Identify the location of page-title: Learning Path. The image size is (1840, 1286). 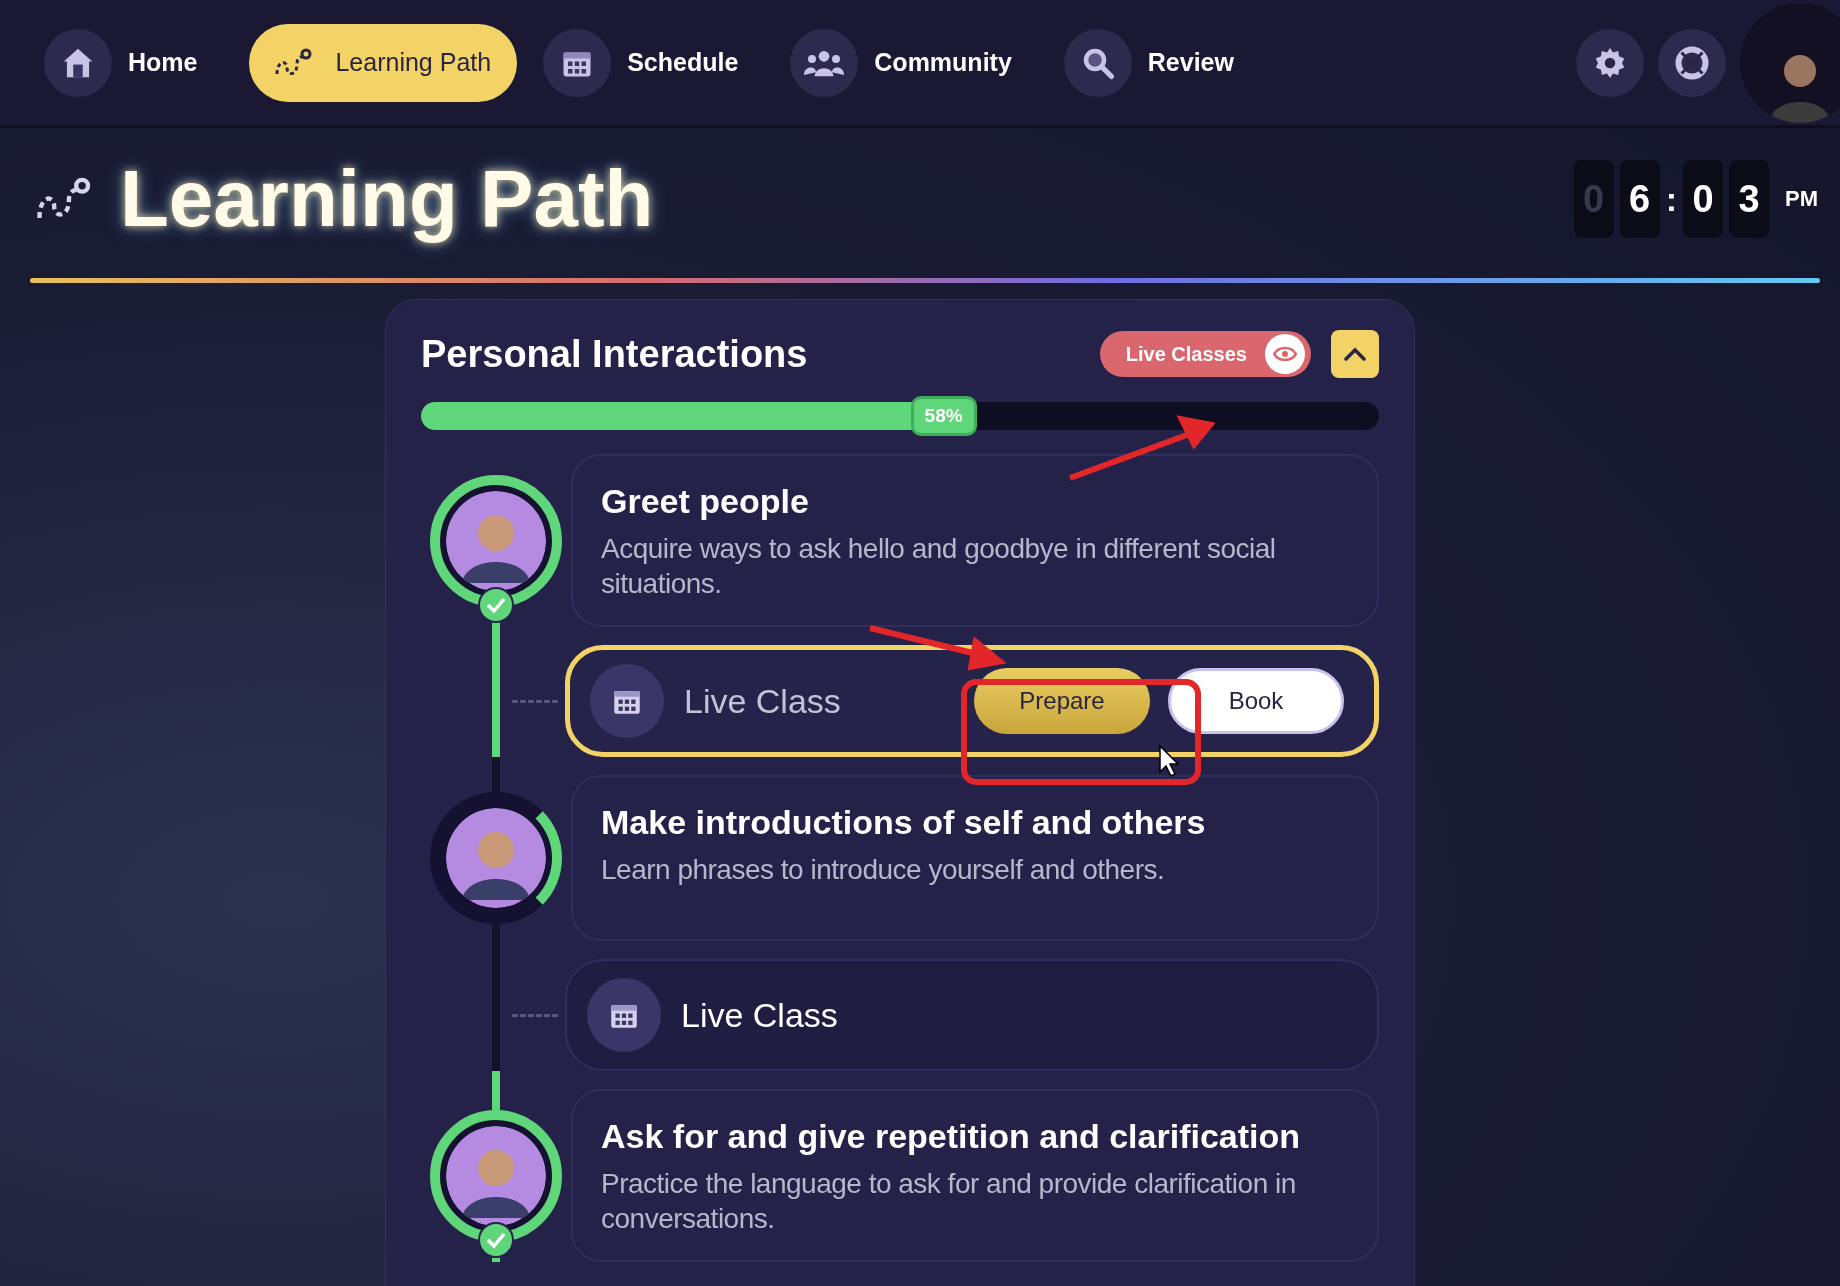
(387, 199).